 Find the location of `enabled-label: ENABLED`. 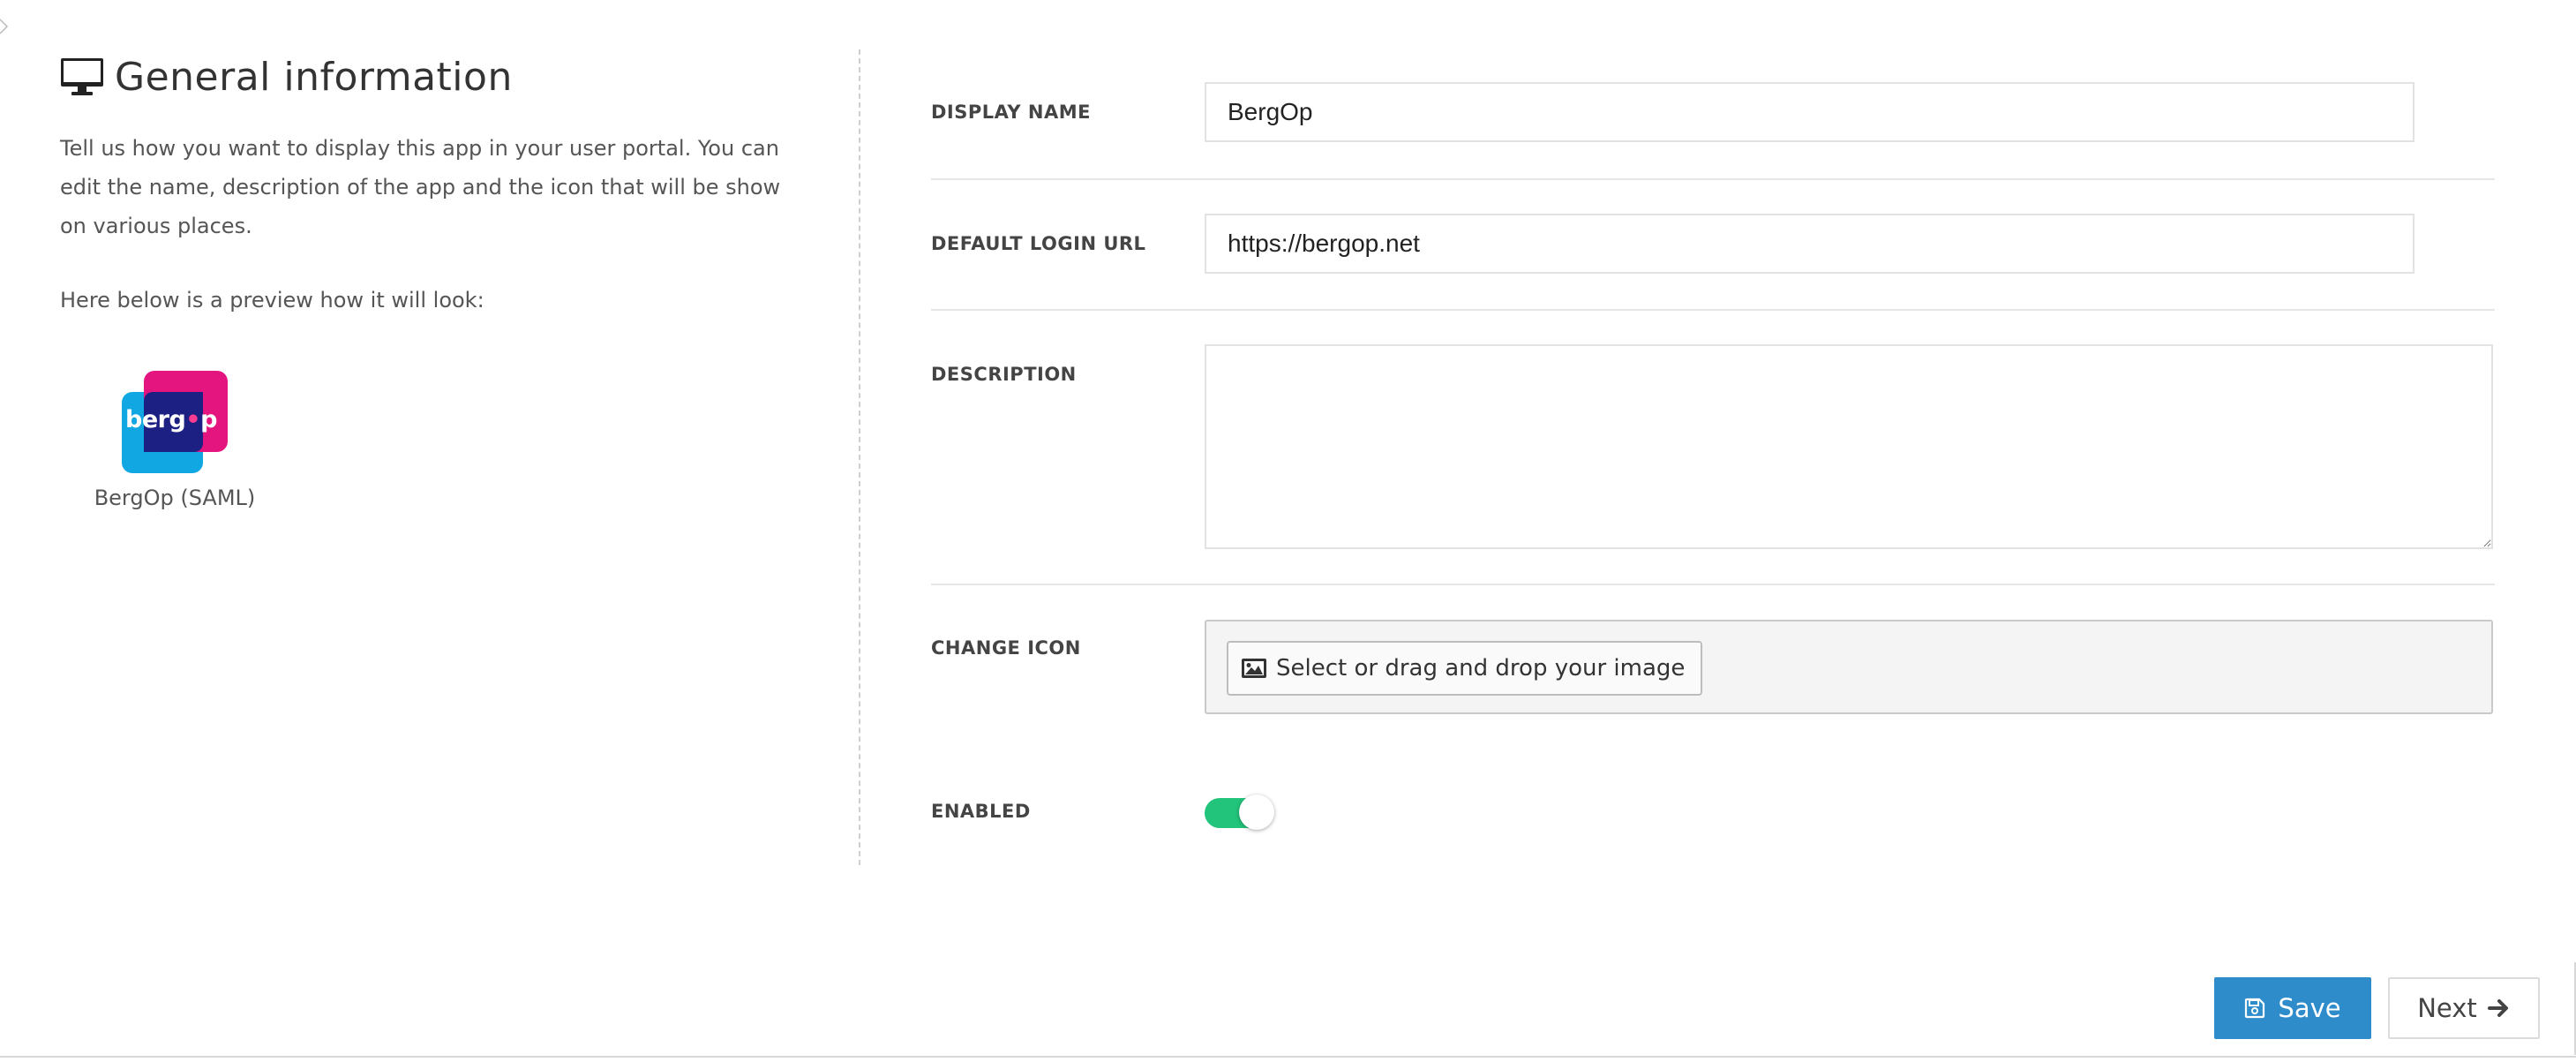

enabled-label: ENABLED is located at coordinates (981, 811).